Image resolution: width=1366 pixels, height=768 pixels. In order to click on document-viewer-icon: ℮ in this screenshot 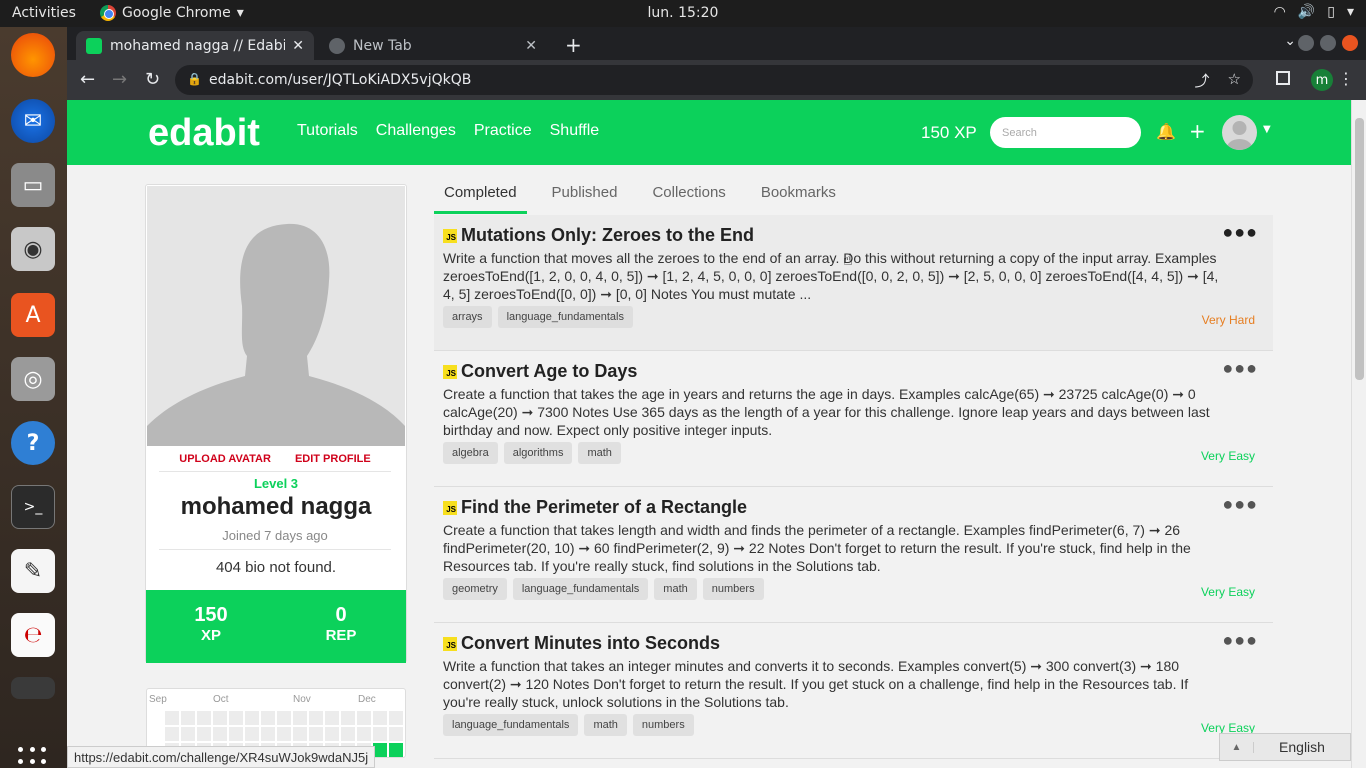, I will do `click(33, 635)`.